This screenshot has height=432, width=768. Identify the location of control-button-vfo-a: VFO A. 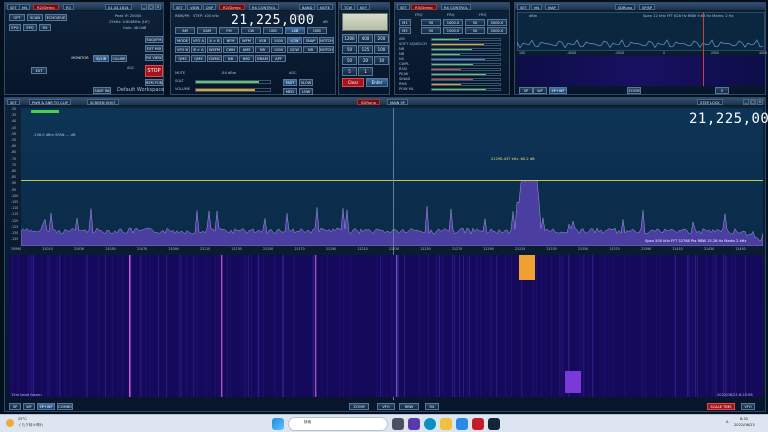
(198, 40).